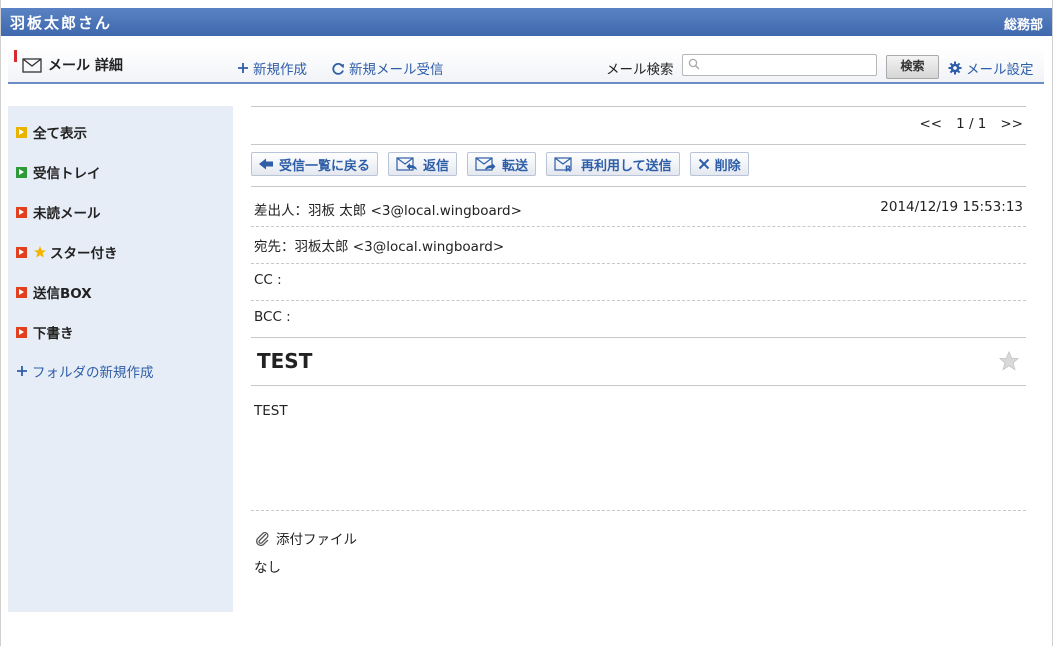  What do you see at coordinates (53, 334) in the screenshot?
I see `sidebar-item-label: 下書き` at bounding box center [53, 334].